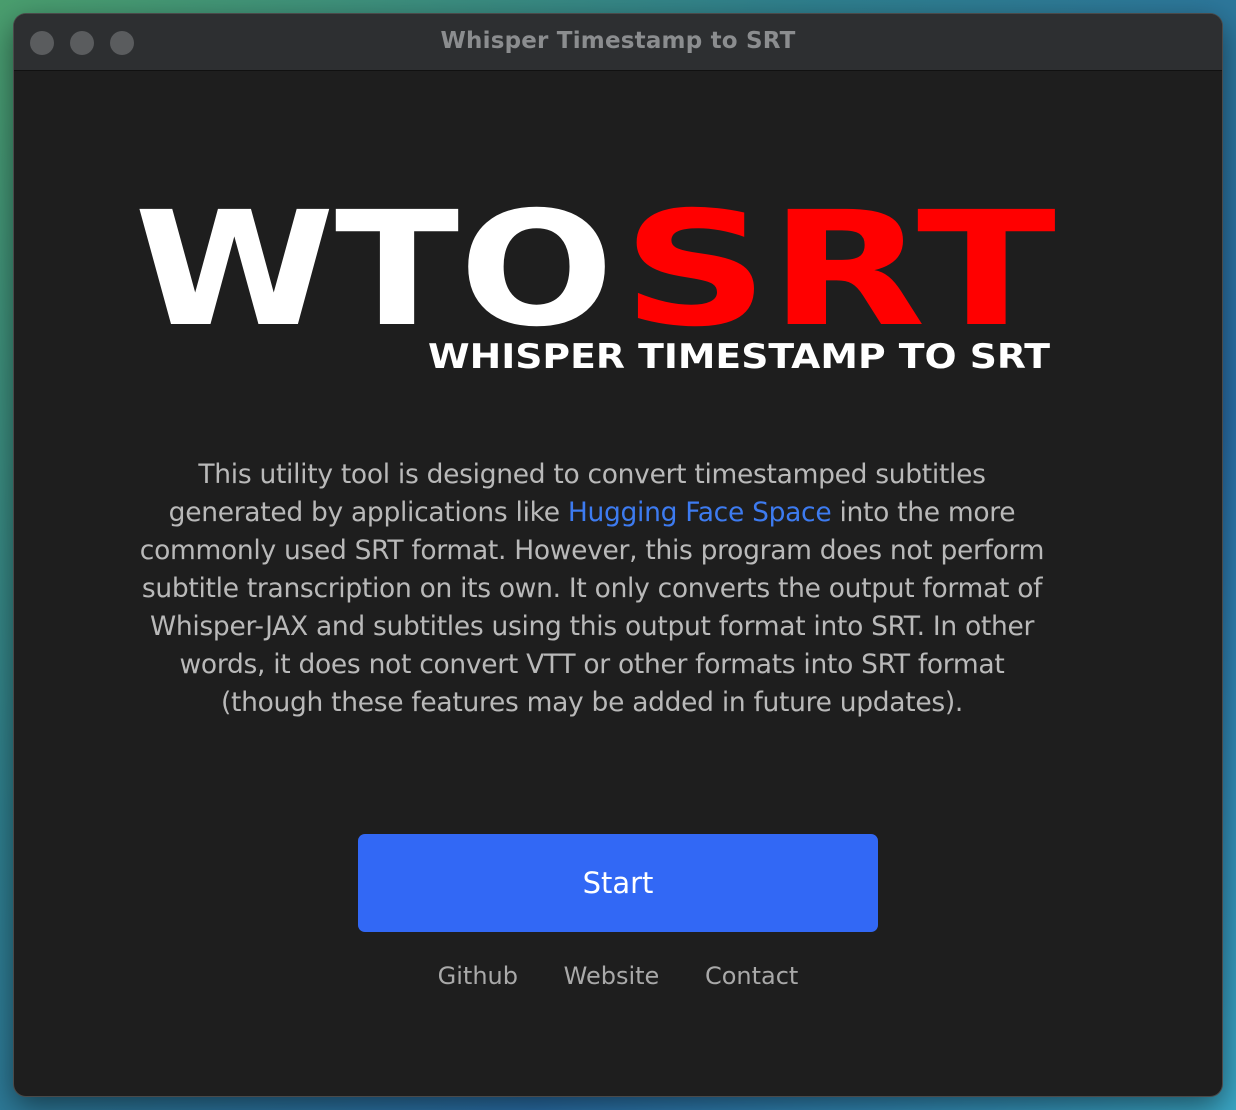  What do you see at coordinates (739, 355) in the screenshot?
I see `logo-subtitle: WHISPER TIMESTAMP TO SRT` at bounding box center [739, 355].